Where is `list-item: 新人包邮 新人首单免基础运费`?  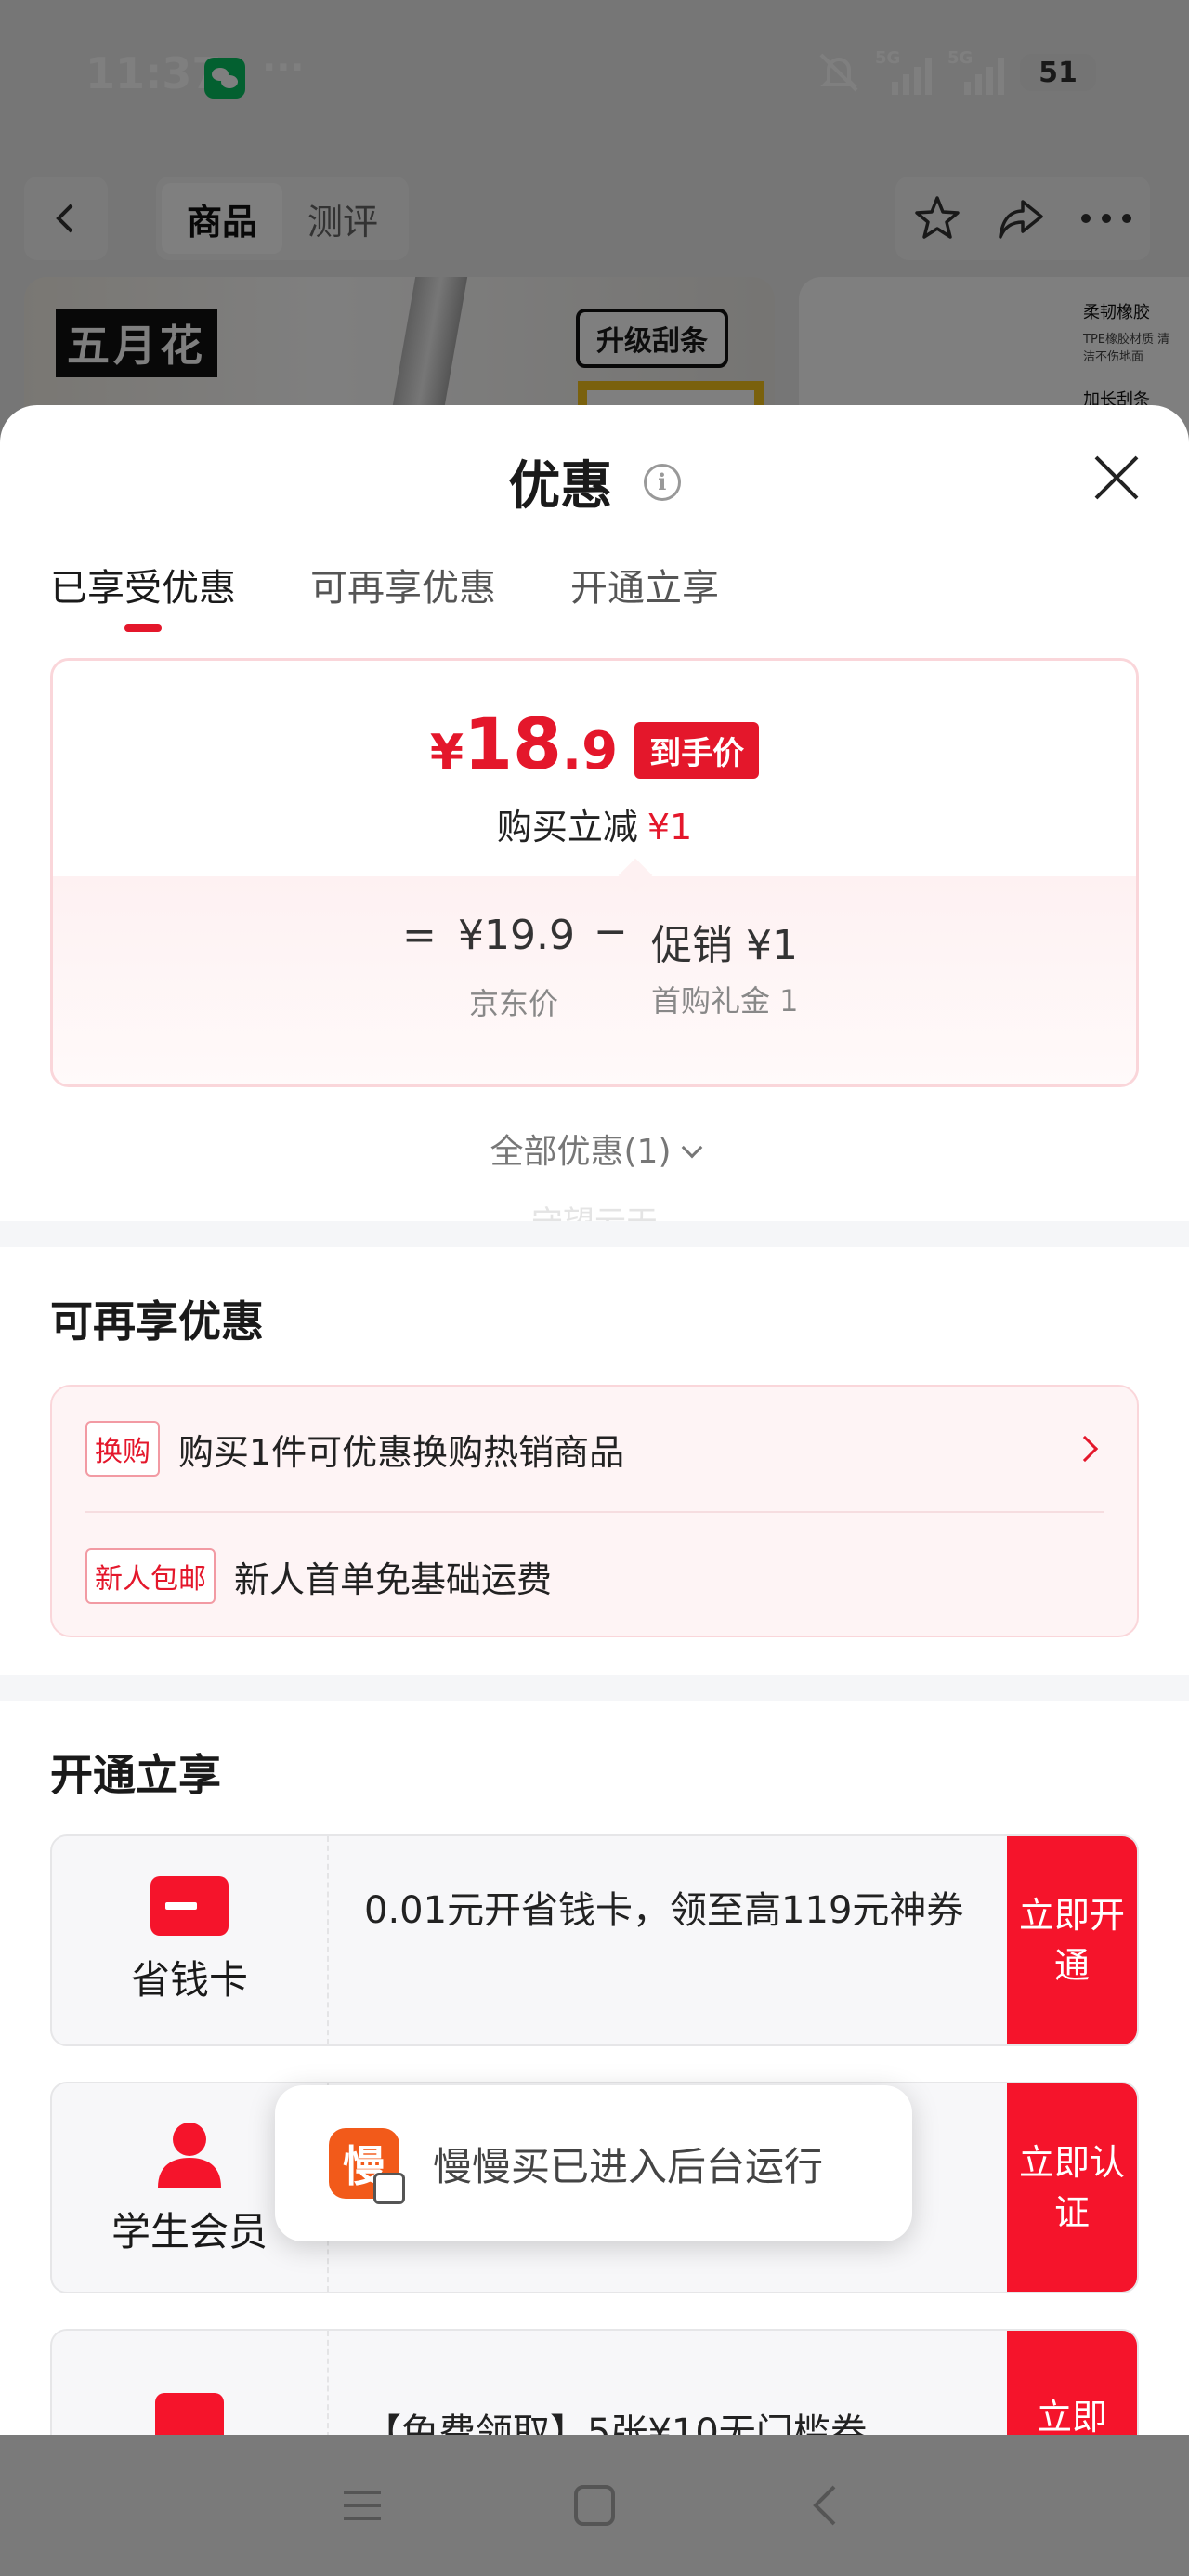
list-item: 新人包邮 新人首单免基础运费 is located at coordinates (594, 1576).